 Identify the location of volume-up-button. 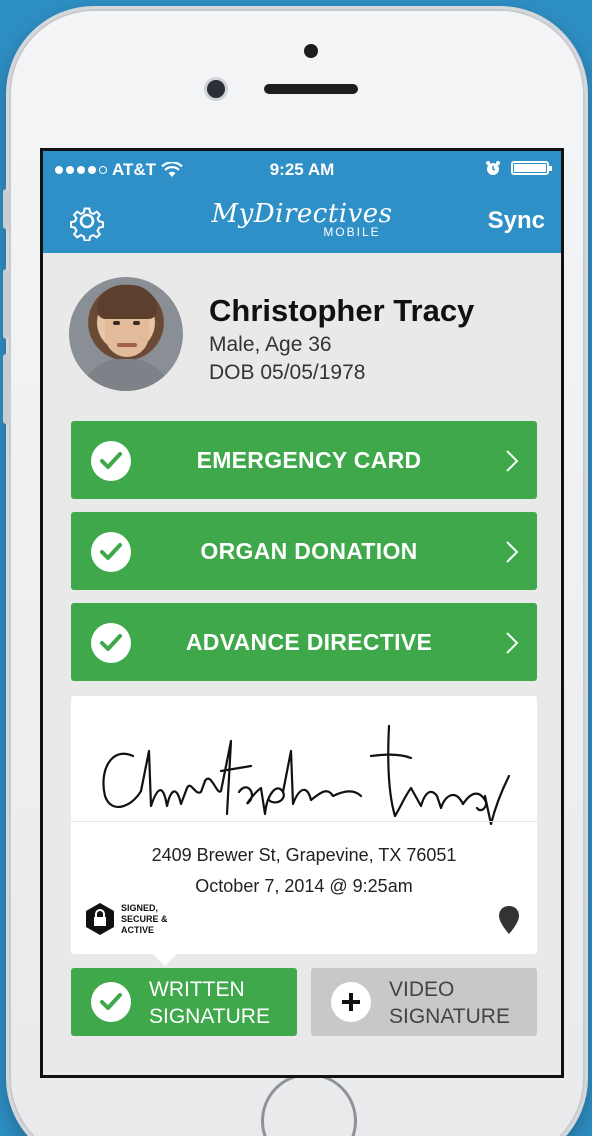
(7, 304).